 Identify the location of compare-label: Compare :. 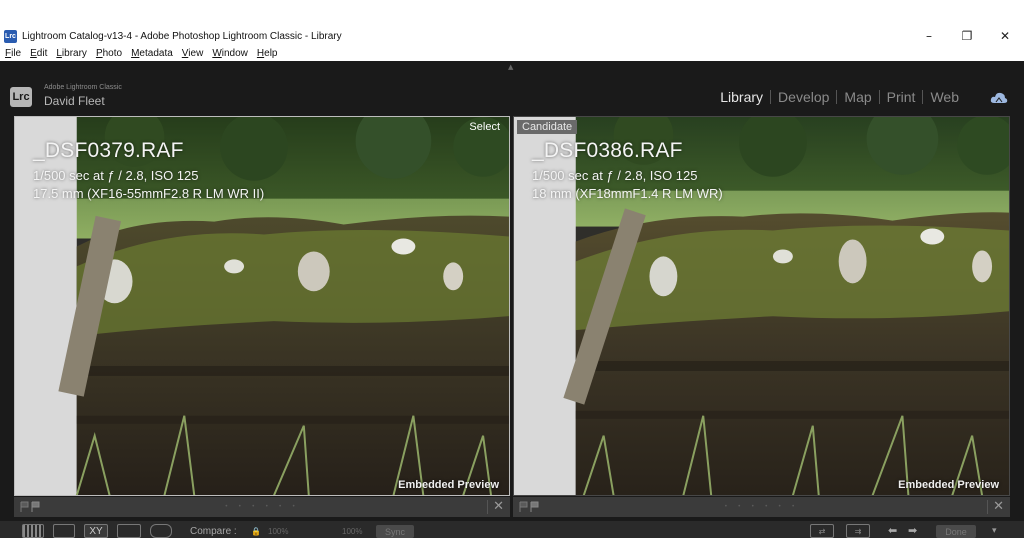
(213, 531).